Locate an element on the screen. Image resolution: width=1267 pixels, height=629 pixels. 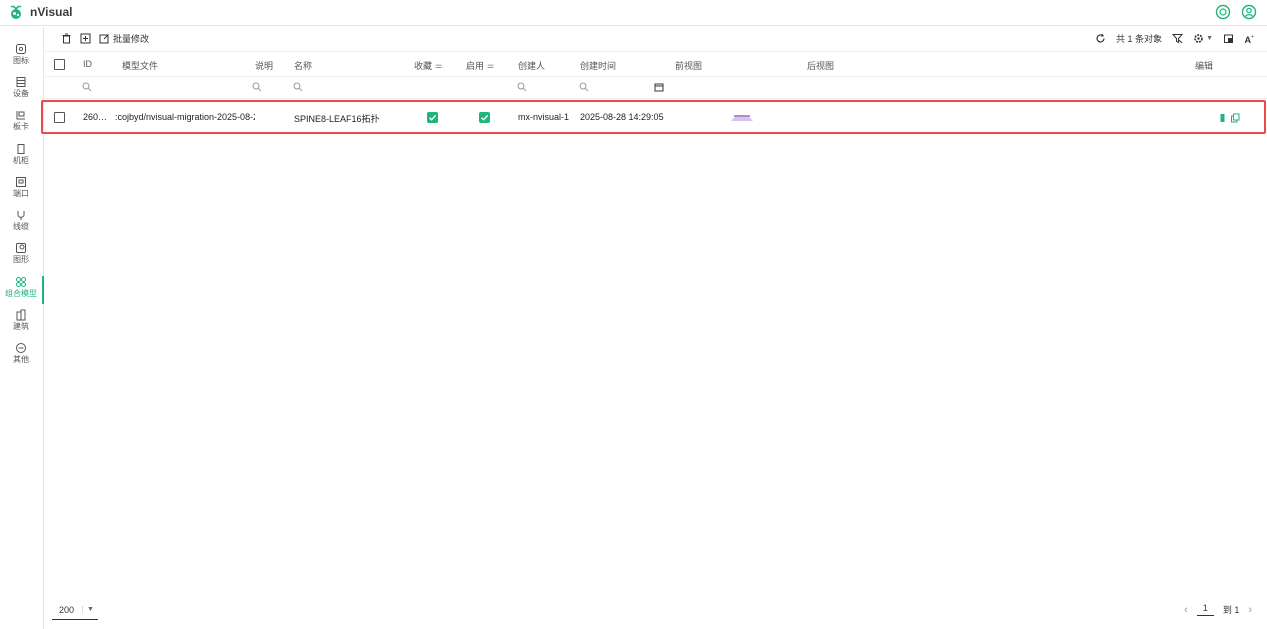
other-icon is located at coordinates (21, 348).